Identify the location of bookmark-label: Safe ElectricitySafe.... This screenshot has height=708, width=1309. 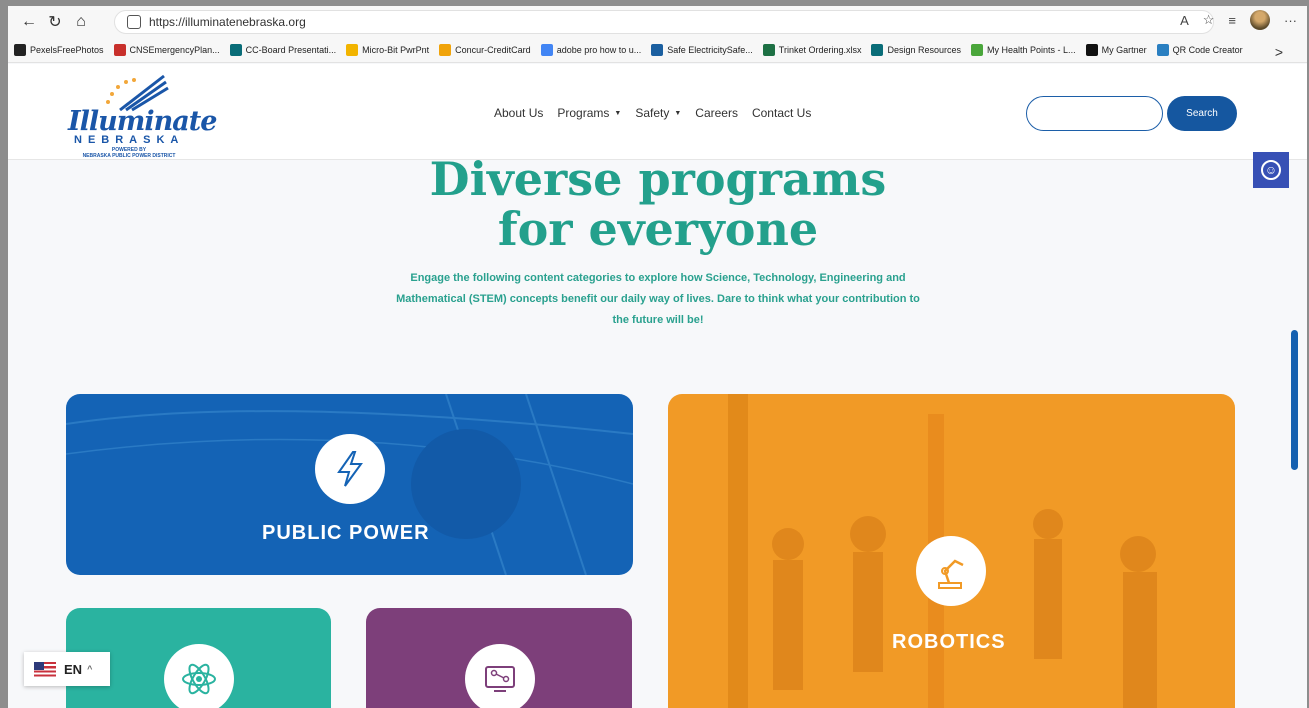
(710, 50).